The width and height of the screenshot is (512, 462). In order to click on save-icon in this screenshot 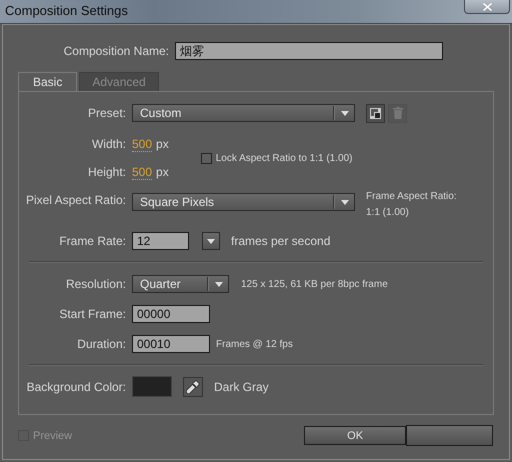, I will do `click(375, 113)`.